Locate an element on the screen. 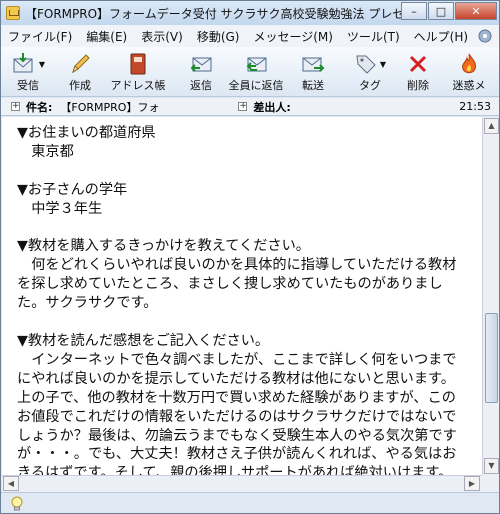 The image size is (500, 514). menu-tools: ツール(T) is located at coordinates (373, 36).